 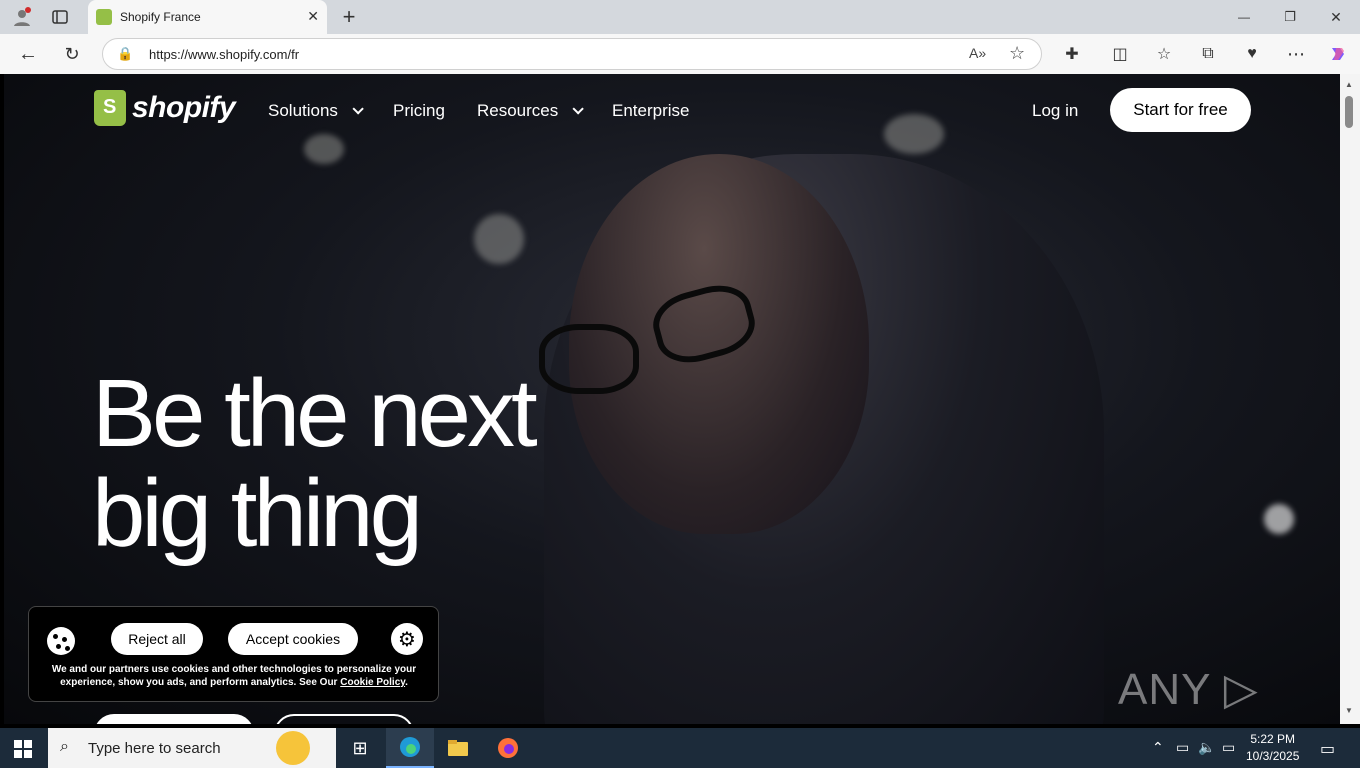 What do you see at coordinates (1327, 749) in the screenshot?
I see `notification-icon: ▭` at bounding box center [1327, 749].